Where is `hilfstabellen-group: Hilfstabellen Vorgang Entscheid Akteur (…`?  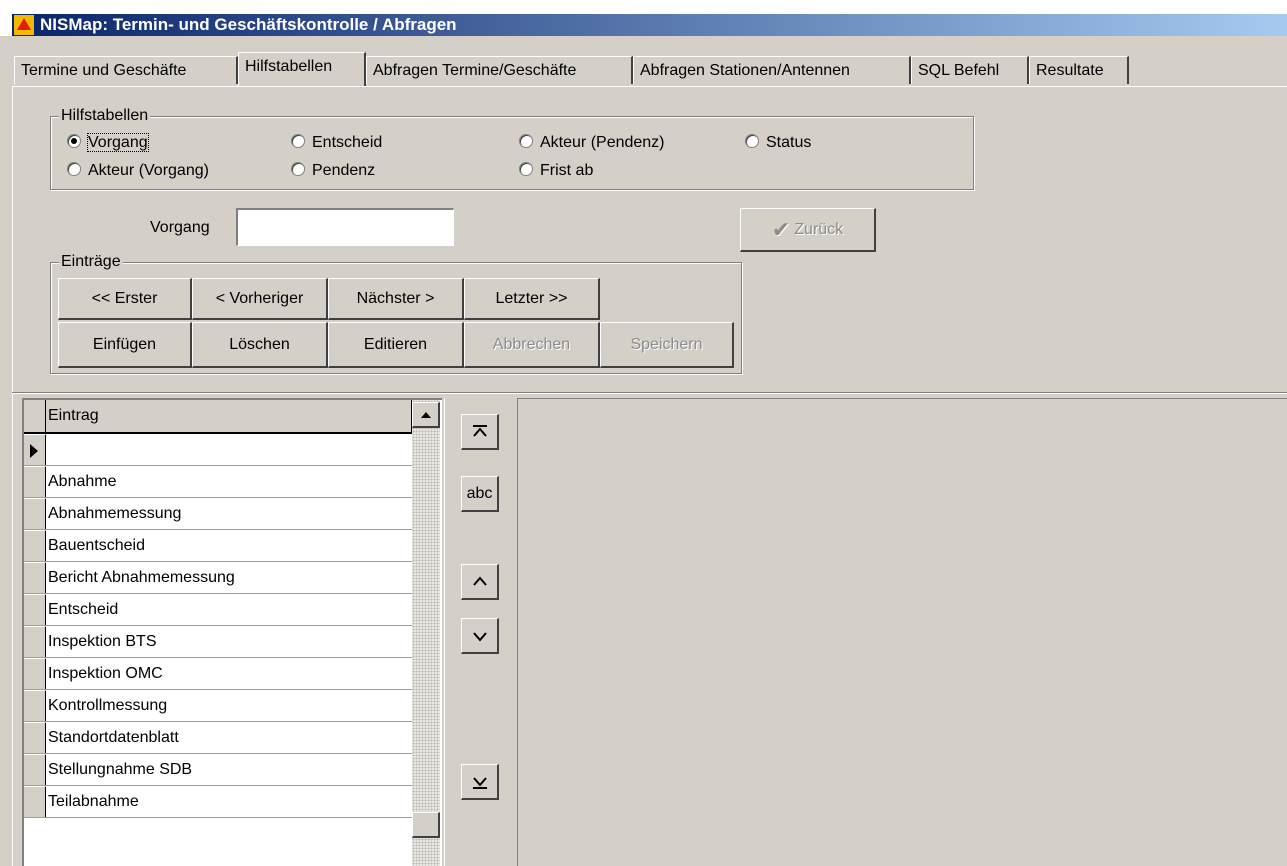
hilfstabellen-group: Hilfstabellen Vorgang Entscheid Akteur (… is located at coordinates (512, 148).